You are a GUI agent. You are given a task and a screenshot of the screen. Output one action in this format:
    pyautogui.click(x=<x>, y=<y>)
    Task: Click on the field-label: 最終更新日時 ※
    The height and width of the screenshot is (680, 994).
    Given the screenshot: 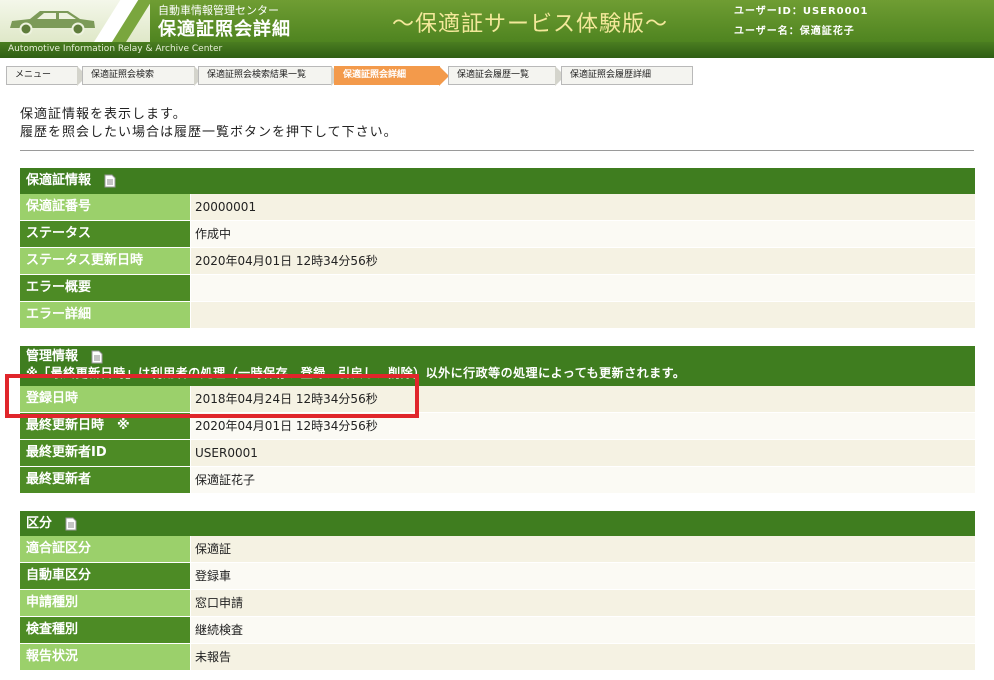 What is the action you would take?
    pyautogui.click(x=105, y=426)
    